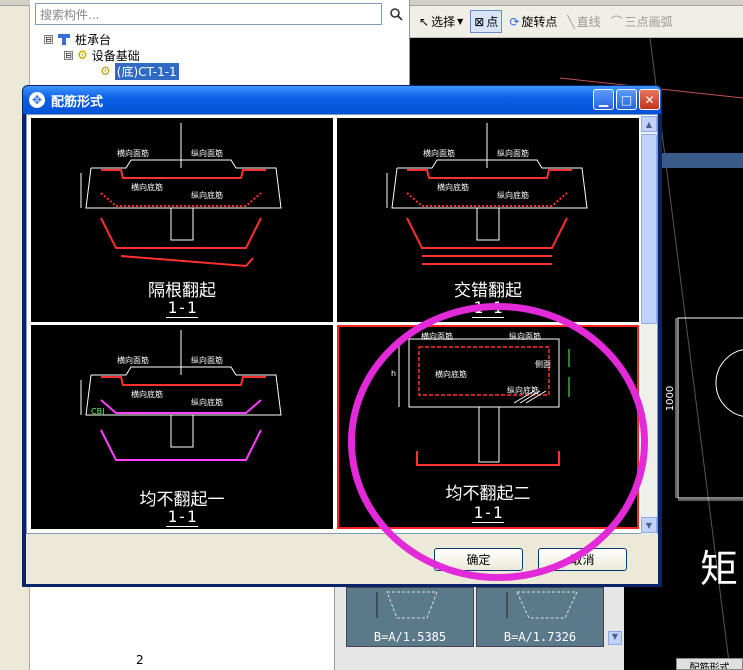 This screenshot has width=743, height=670. I want to click on maximize-icon: □, so click(626, 99).